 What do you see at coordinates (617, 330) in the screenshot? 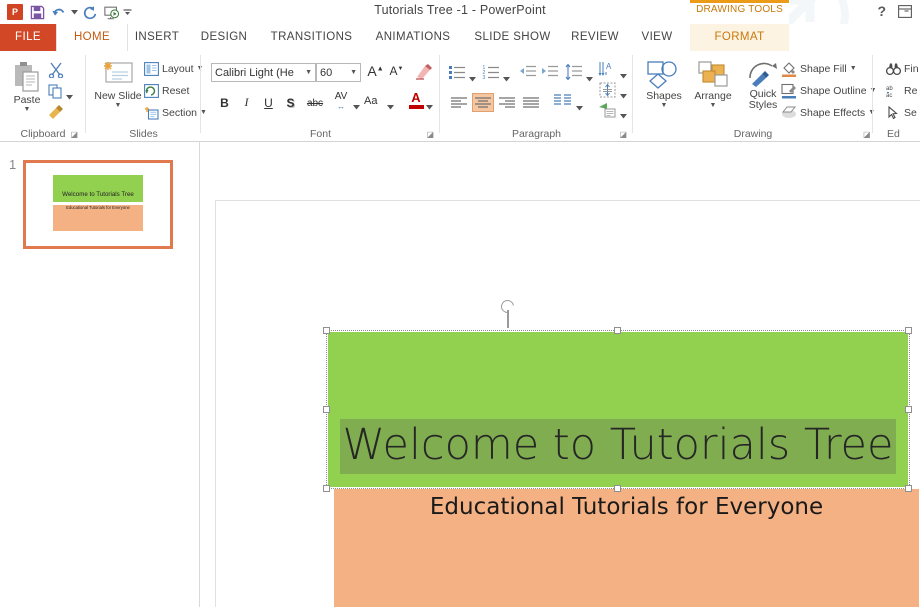
I see `resize-handle-top-center` at bounding box center [617, 330].